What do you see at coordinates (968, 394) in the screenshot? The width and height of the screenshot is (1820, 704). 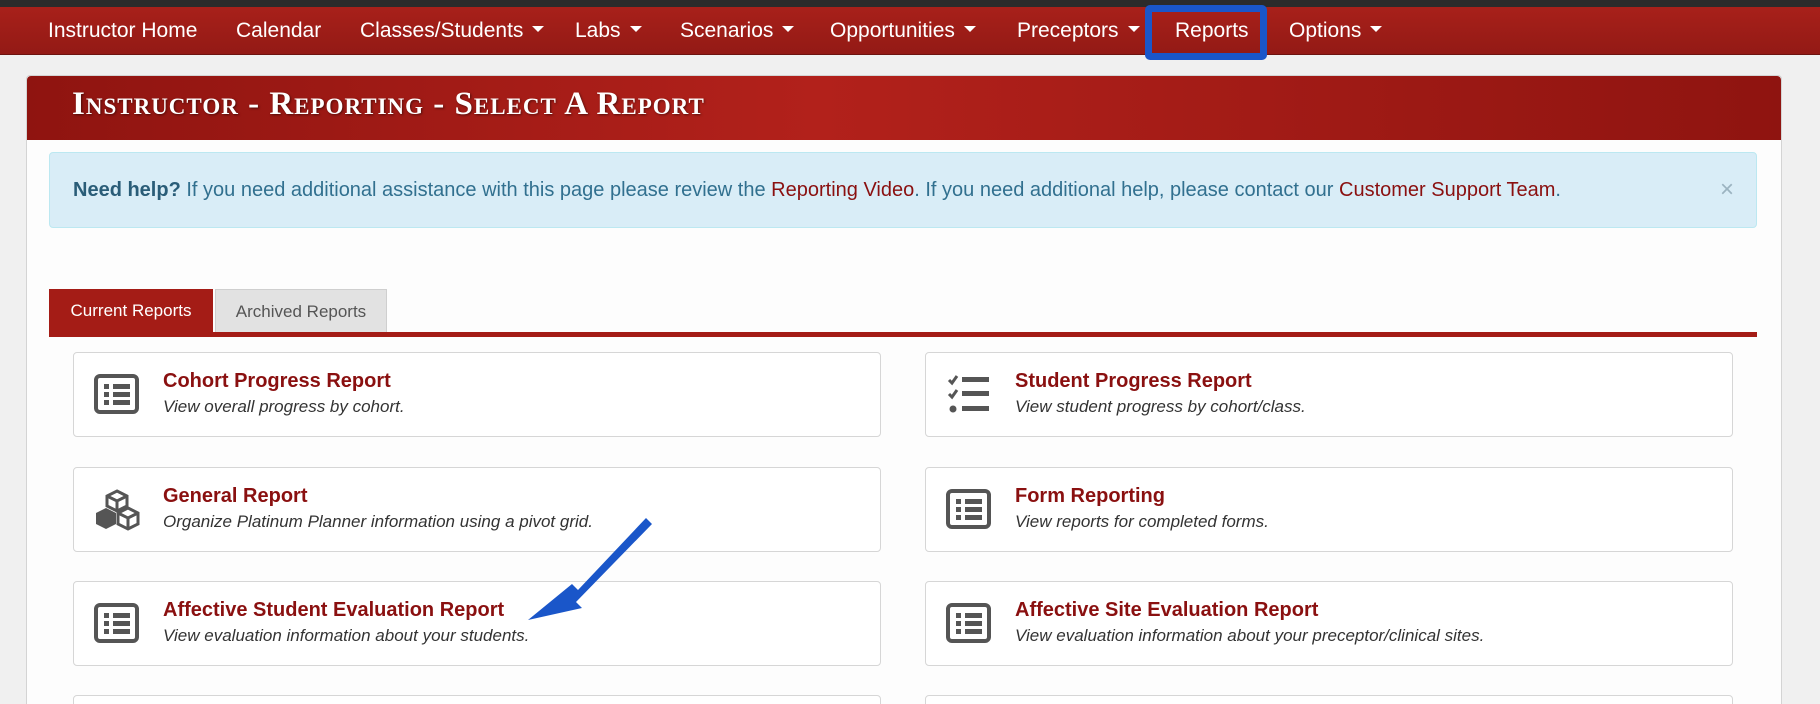 I see `checklist-icon` at bounding box center [968, 394].